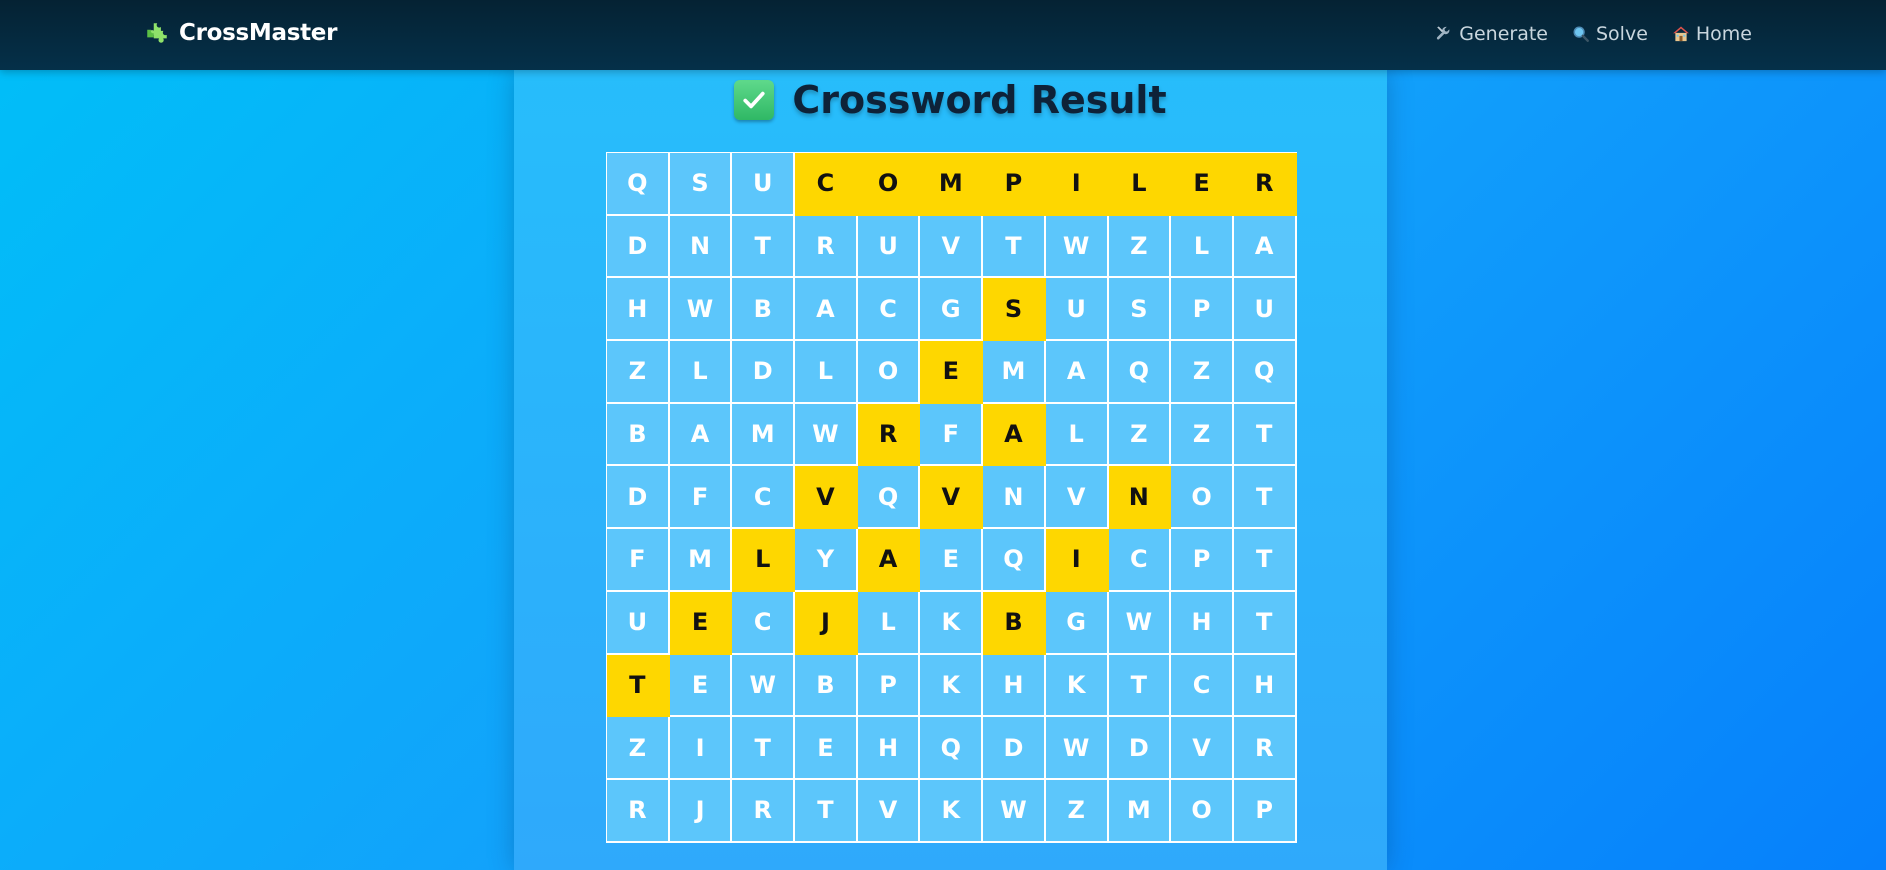 This screenshot has height=870, width=1886. Describe the element at coordinates (701, 498) in the screenshot. I see `grid-cell: F` at that location.